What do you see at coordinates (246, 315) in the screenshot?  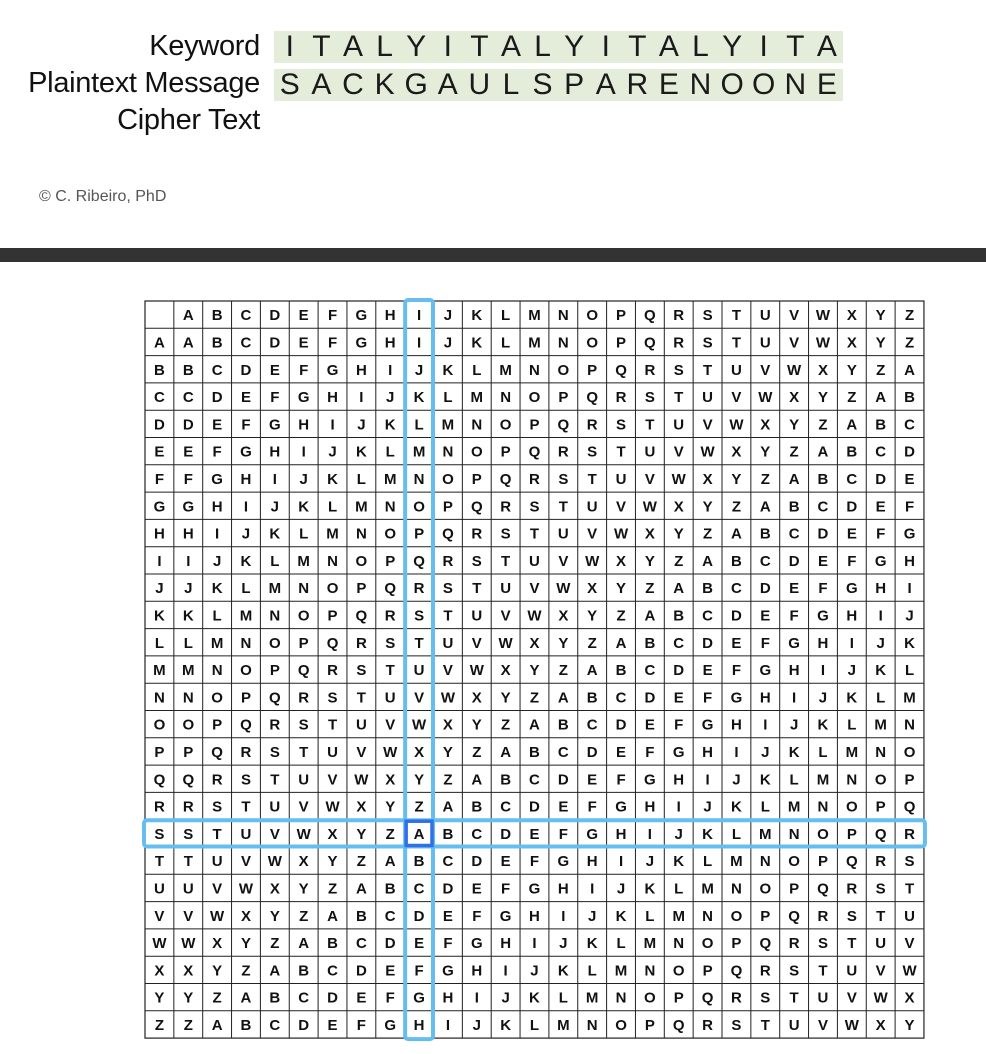 I see `column-header-cell: C` at bounding box center [246, 315].